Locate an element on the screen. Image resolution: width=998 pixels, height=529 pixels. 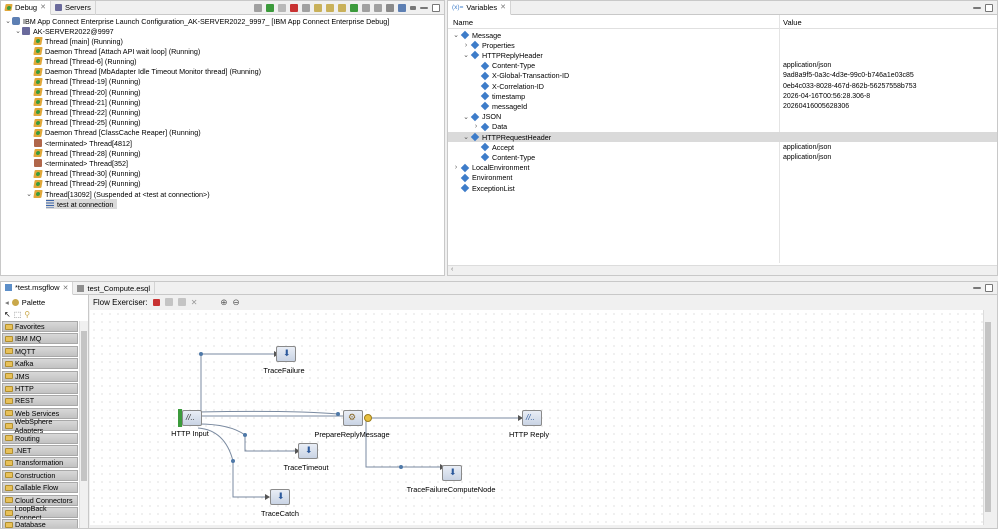
thread-row: Thread [Thread-29] (Running) is located at coordinates (86, 184).